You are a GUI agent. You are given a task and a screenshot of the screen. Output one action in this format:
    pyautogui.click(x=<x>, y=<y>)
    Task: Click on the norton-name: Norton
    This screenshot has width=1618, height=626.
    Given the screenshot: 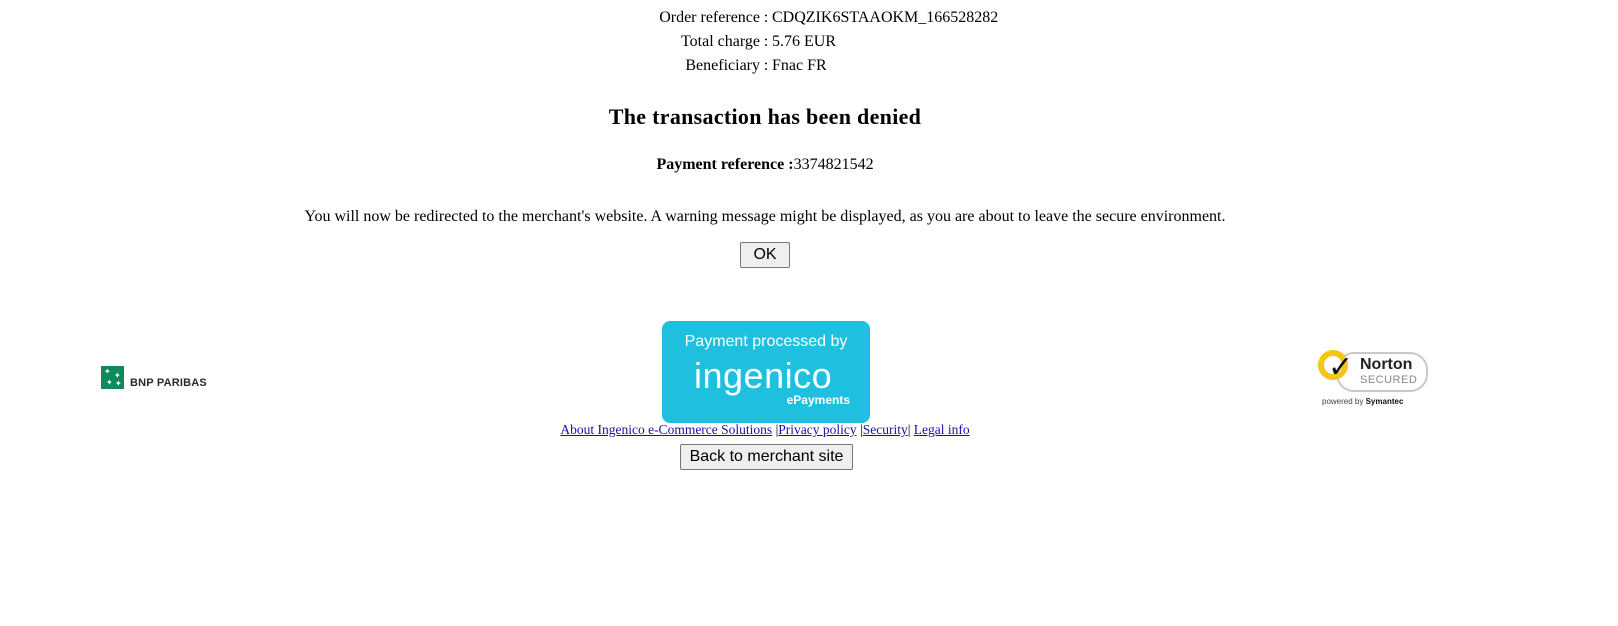 What is the action you would take?
    pyautogui.click(x=1386, y=364)
    